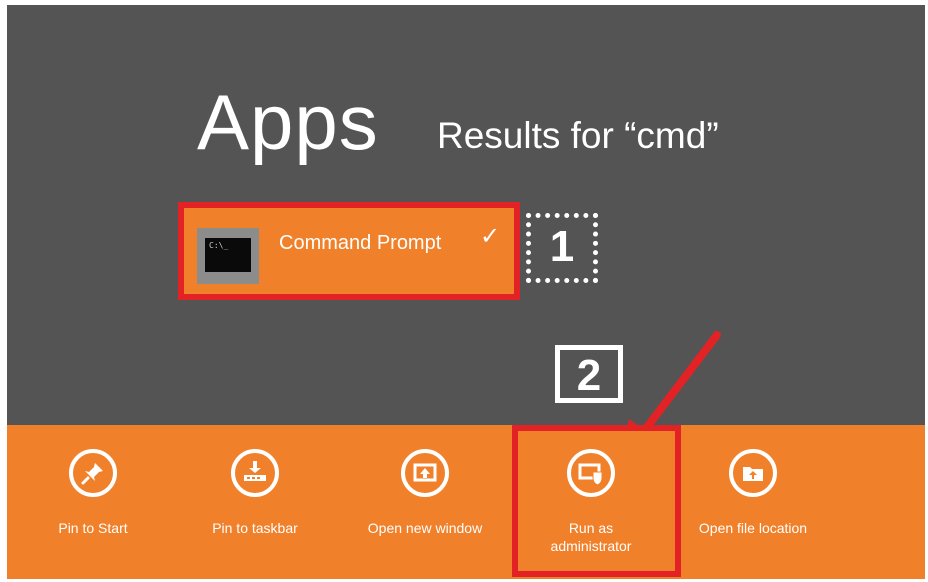 Image resolution: width=928 pixels, height=582 pixels. Describe the element at coordinates (753, 528) in the screenshot. I see `open-file-location-label: Open file location` at that location.